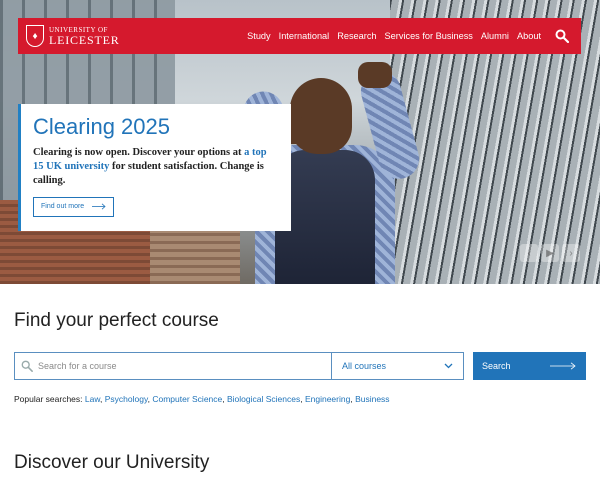 The height and width of the screenshot is (480, 600). What do you see at coordinates (126, 399) in the screenshot?
I see `popular-link-psychology: Psychology` at bounding box center [126, 399].